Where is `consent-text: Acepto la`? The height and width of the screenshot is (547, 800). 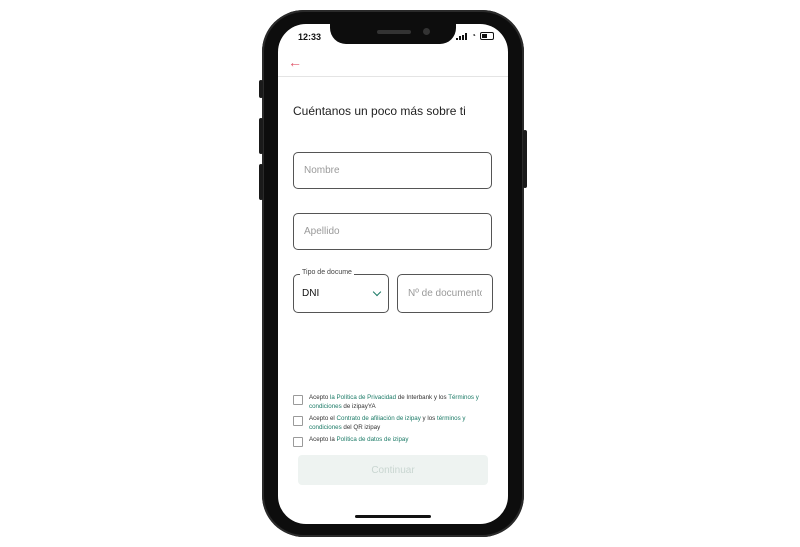
consent-text: Acepto la is located at coordinates (323, 439).